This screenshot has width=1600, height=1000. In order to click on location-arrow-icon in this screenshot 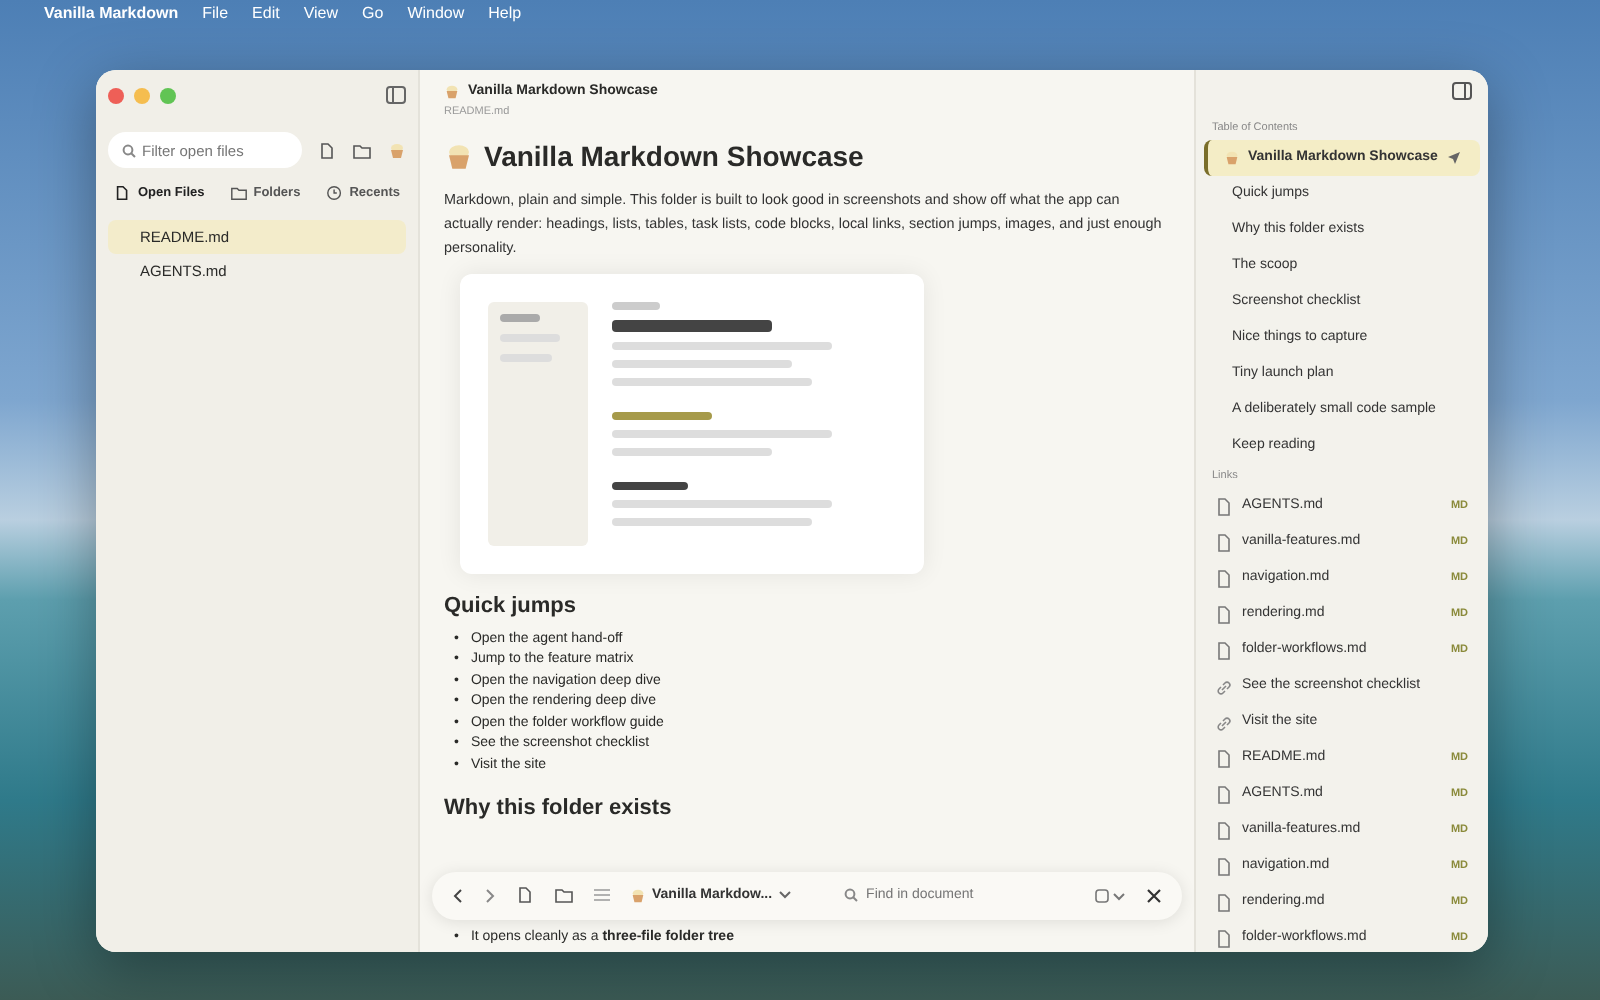, I will do `click(1454, 158)`.